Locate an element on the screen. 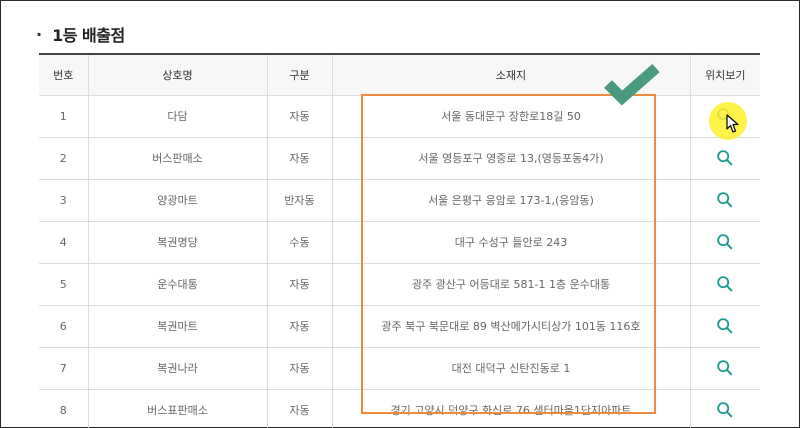 This screenshot has height=428, width=800. cell-address: 서울 영등포구 영중로 13,(영등포동4가) is located at coordinates (511, 158).